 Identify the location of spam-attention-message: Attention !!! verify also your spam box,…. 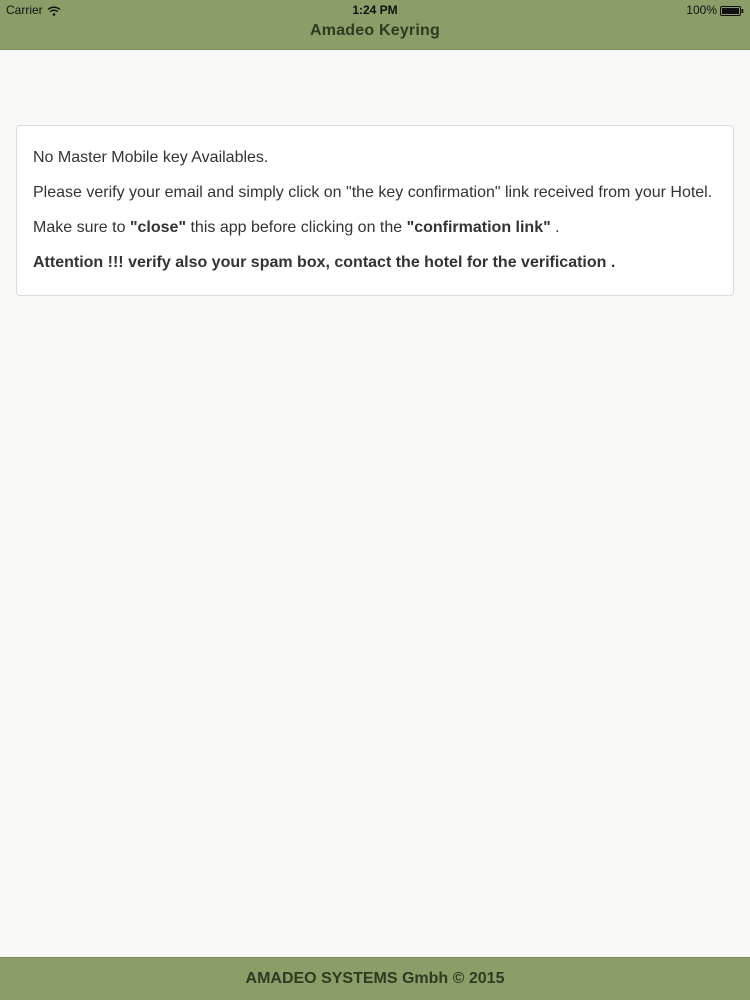
(375, 262).